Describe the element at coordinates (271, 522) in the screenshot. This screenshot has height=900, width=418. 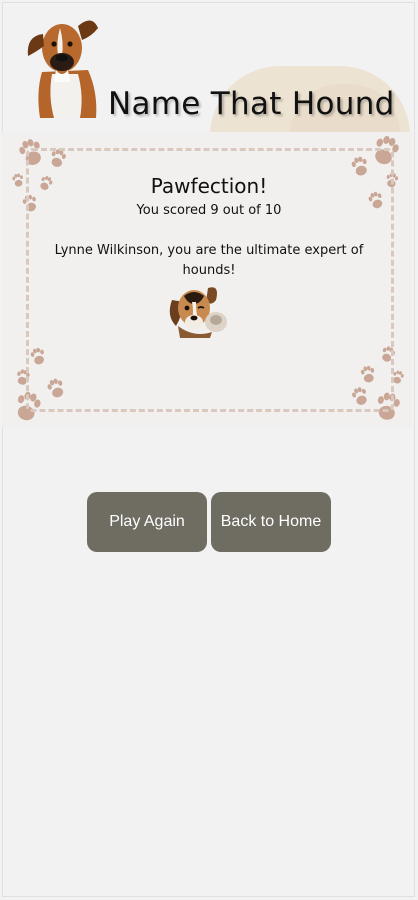
I see `back-to-home-button: Back to Home` at that location.